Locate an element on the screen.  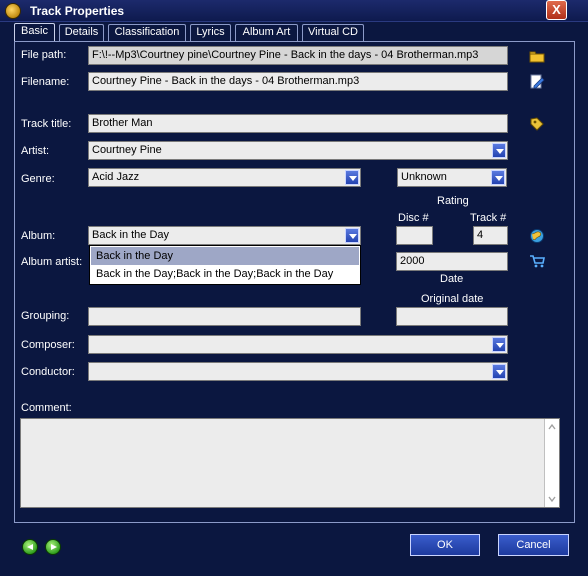
tab-virtual-cd: Virtual CD is located at coordinates (333, 32).